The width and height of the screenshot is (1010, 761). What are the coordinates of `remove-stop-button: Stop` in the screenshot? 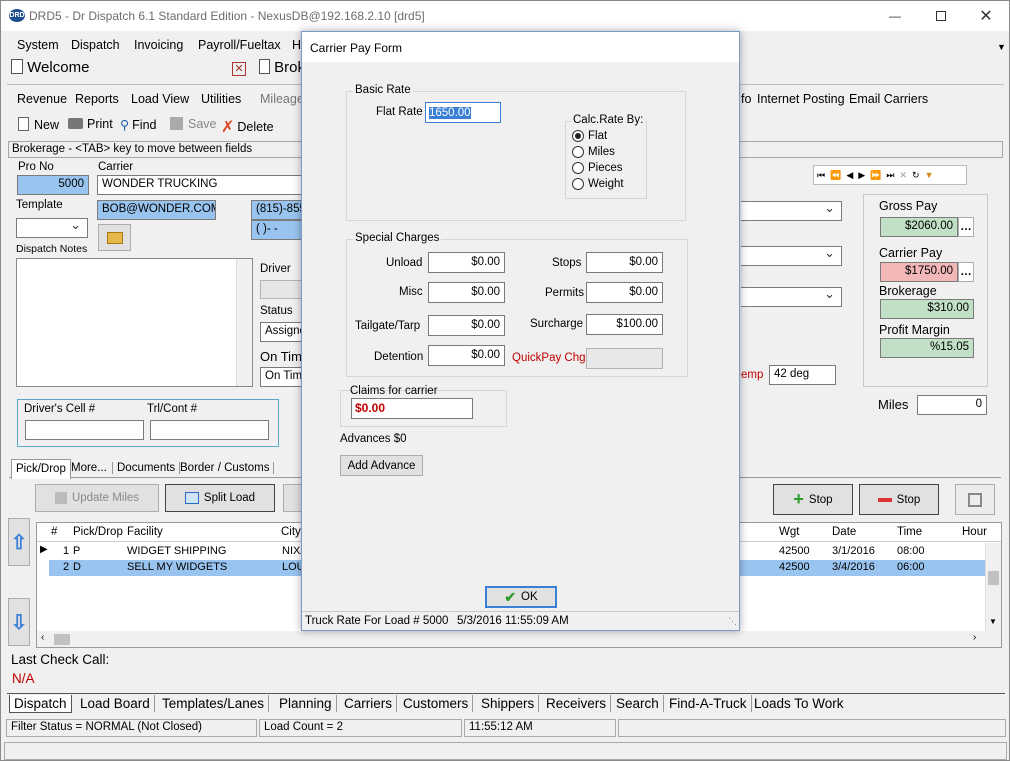 It's located at (899, 499).